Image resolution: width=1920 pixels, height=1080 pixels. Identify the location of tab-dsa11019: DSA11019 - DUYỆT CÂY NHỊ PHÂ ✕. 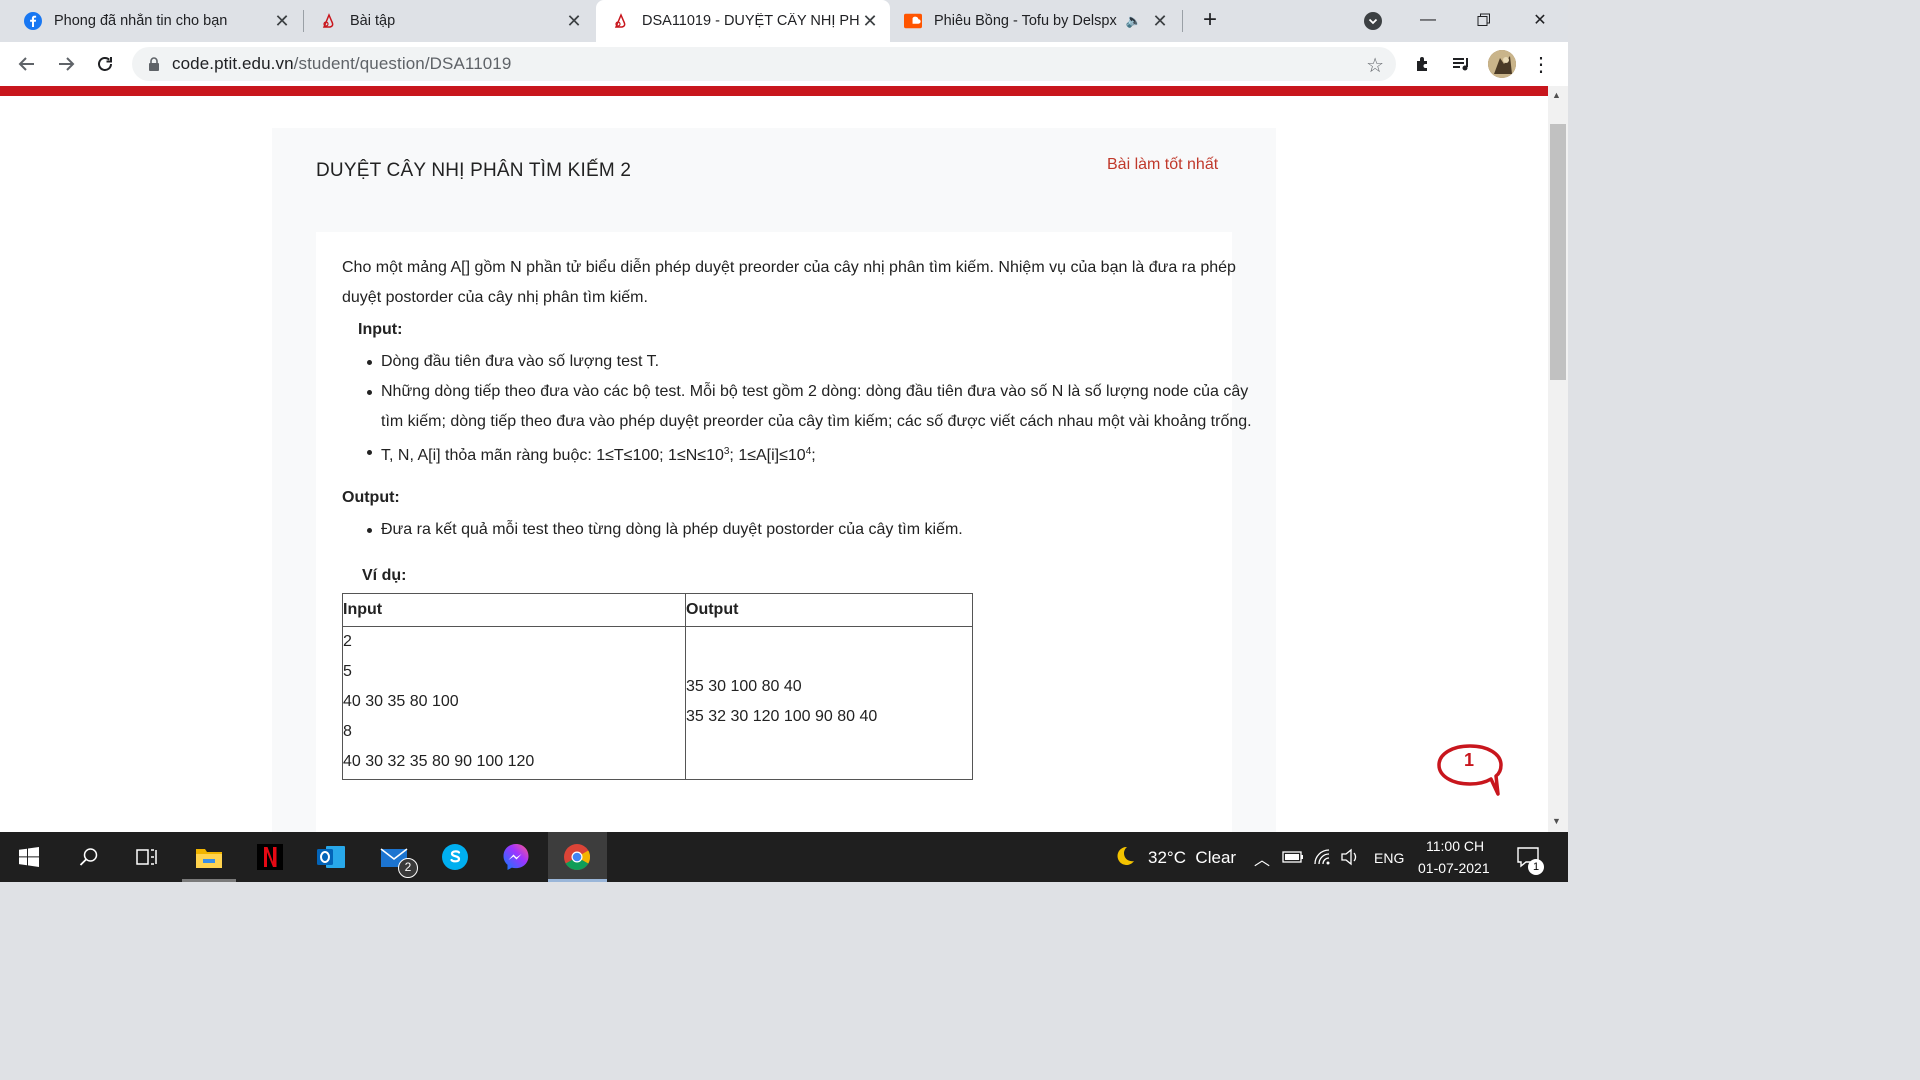
(743, 21).